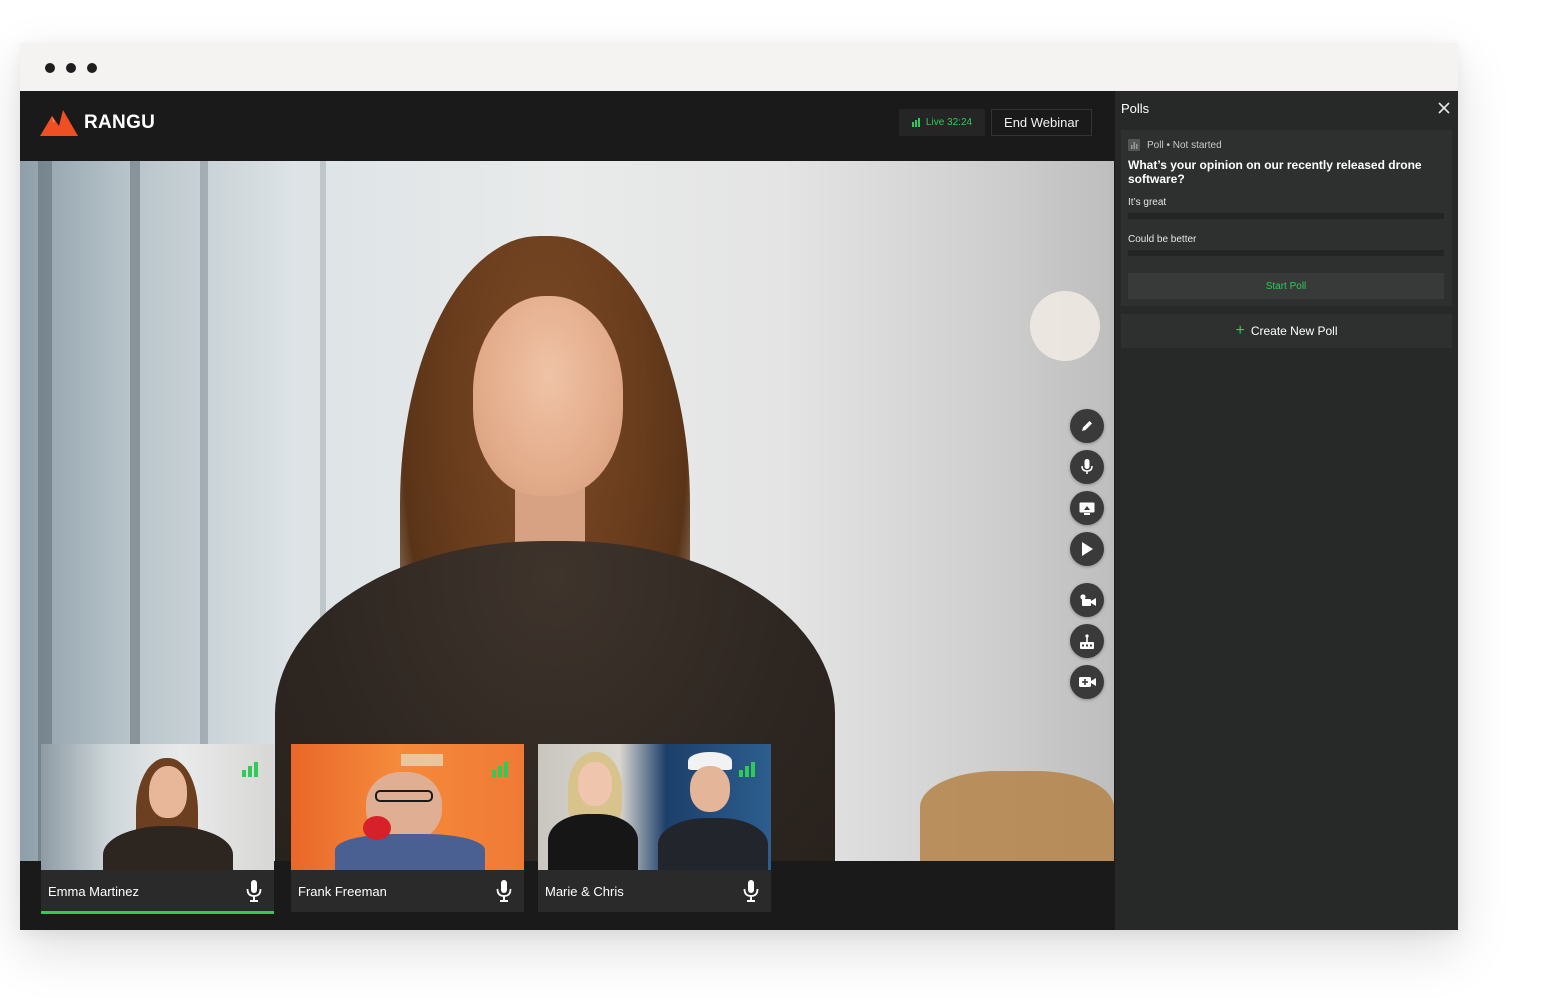  What do you see at coordinates (1134, 145) in the screenshot?
I see `poll-chart-icon` at bounding box center [1134, 145].